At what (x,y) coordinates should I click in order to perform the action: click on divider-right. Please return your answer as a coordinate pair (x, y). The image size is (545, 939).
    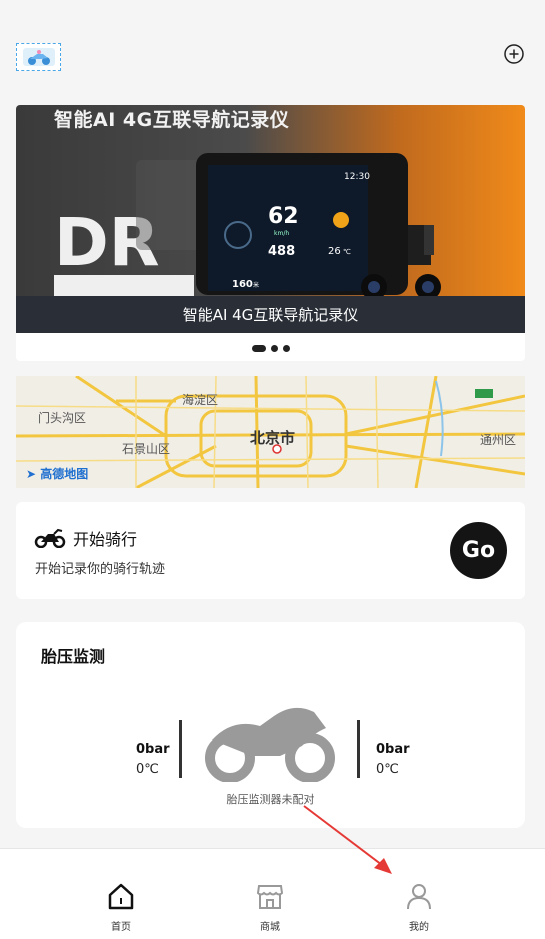
    Looking at the image, I should click on (358, 749).